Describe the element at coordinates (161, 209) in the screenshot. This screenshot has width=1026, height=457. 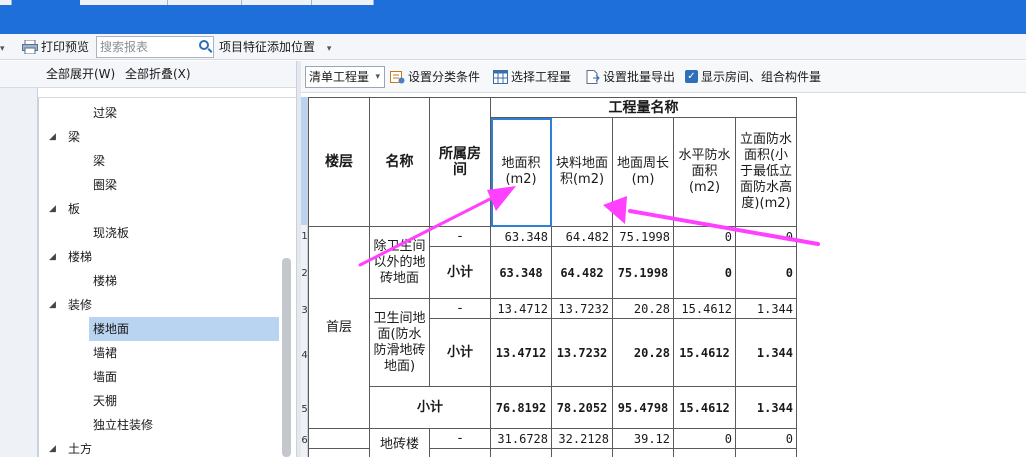
I see `tree-group: ◢ 板` at that location.